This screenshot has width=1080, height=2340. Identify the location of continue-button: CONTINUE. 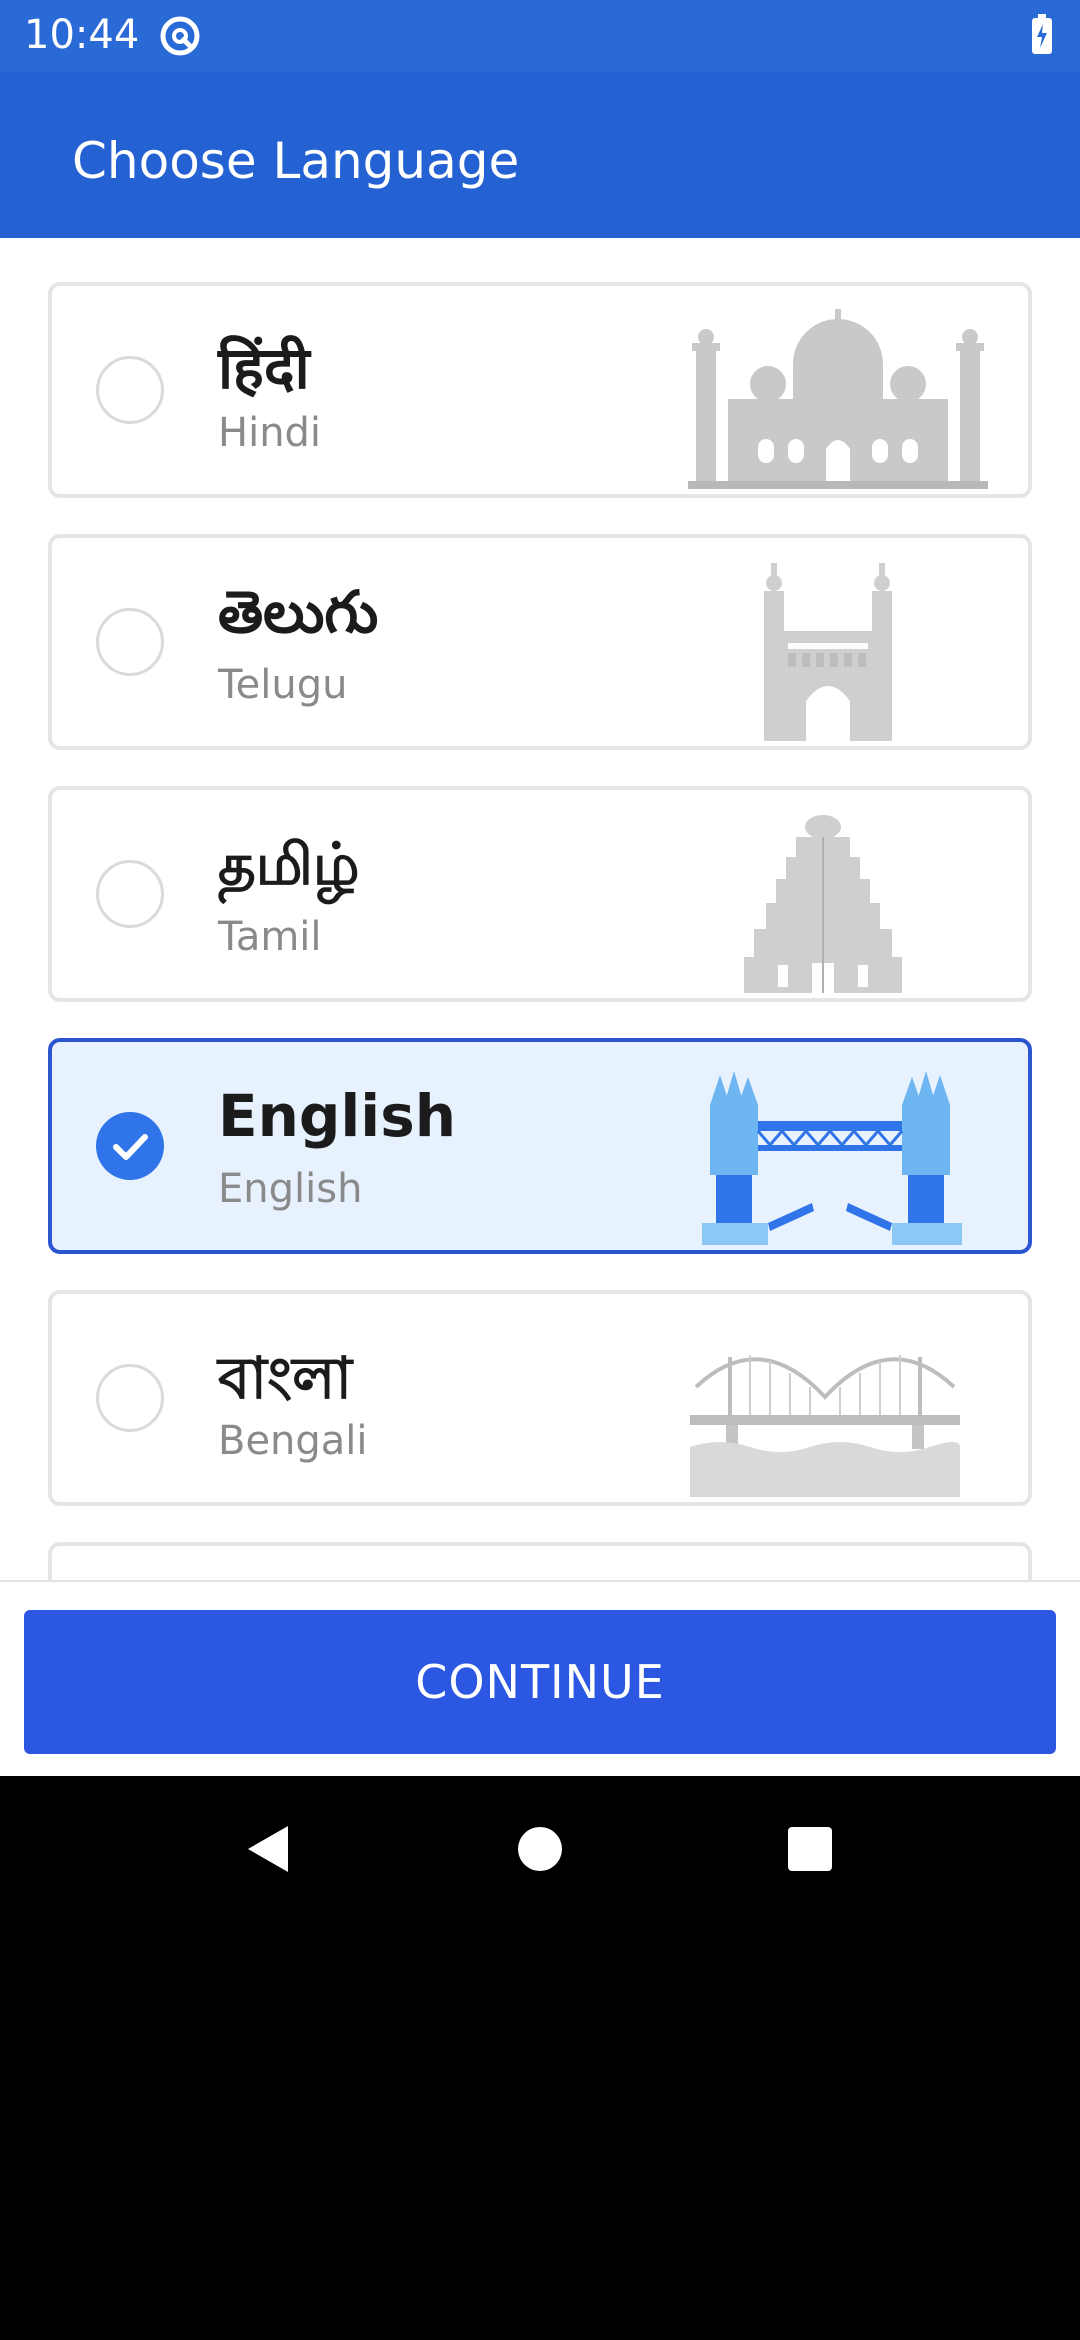
(540, 1682).